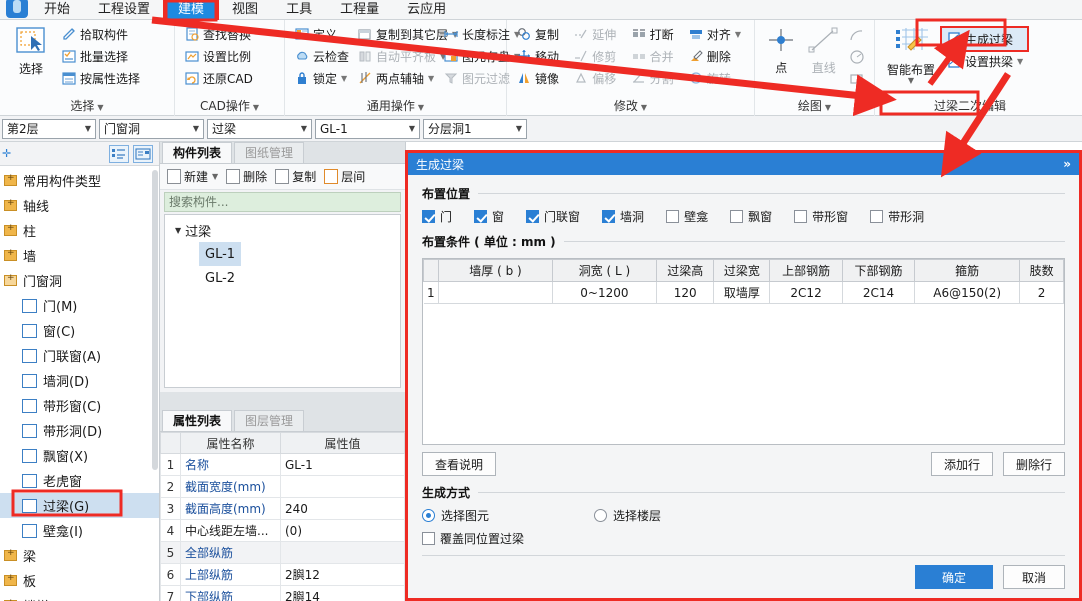  Describe the element at coordinates (459, 464) in the screenshot. I see `view-help-button: 查看说明` at that location.